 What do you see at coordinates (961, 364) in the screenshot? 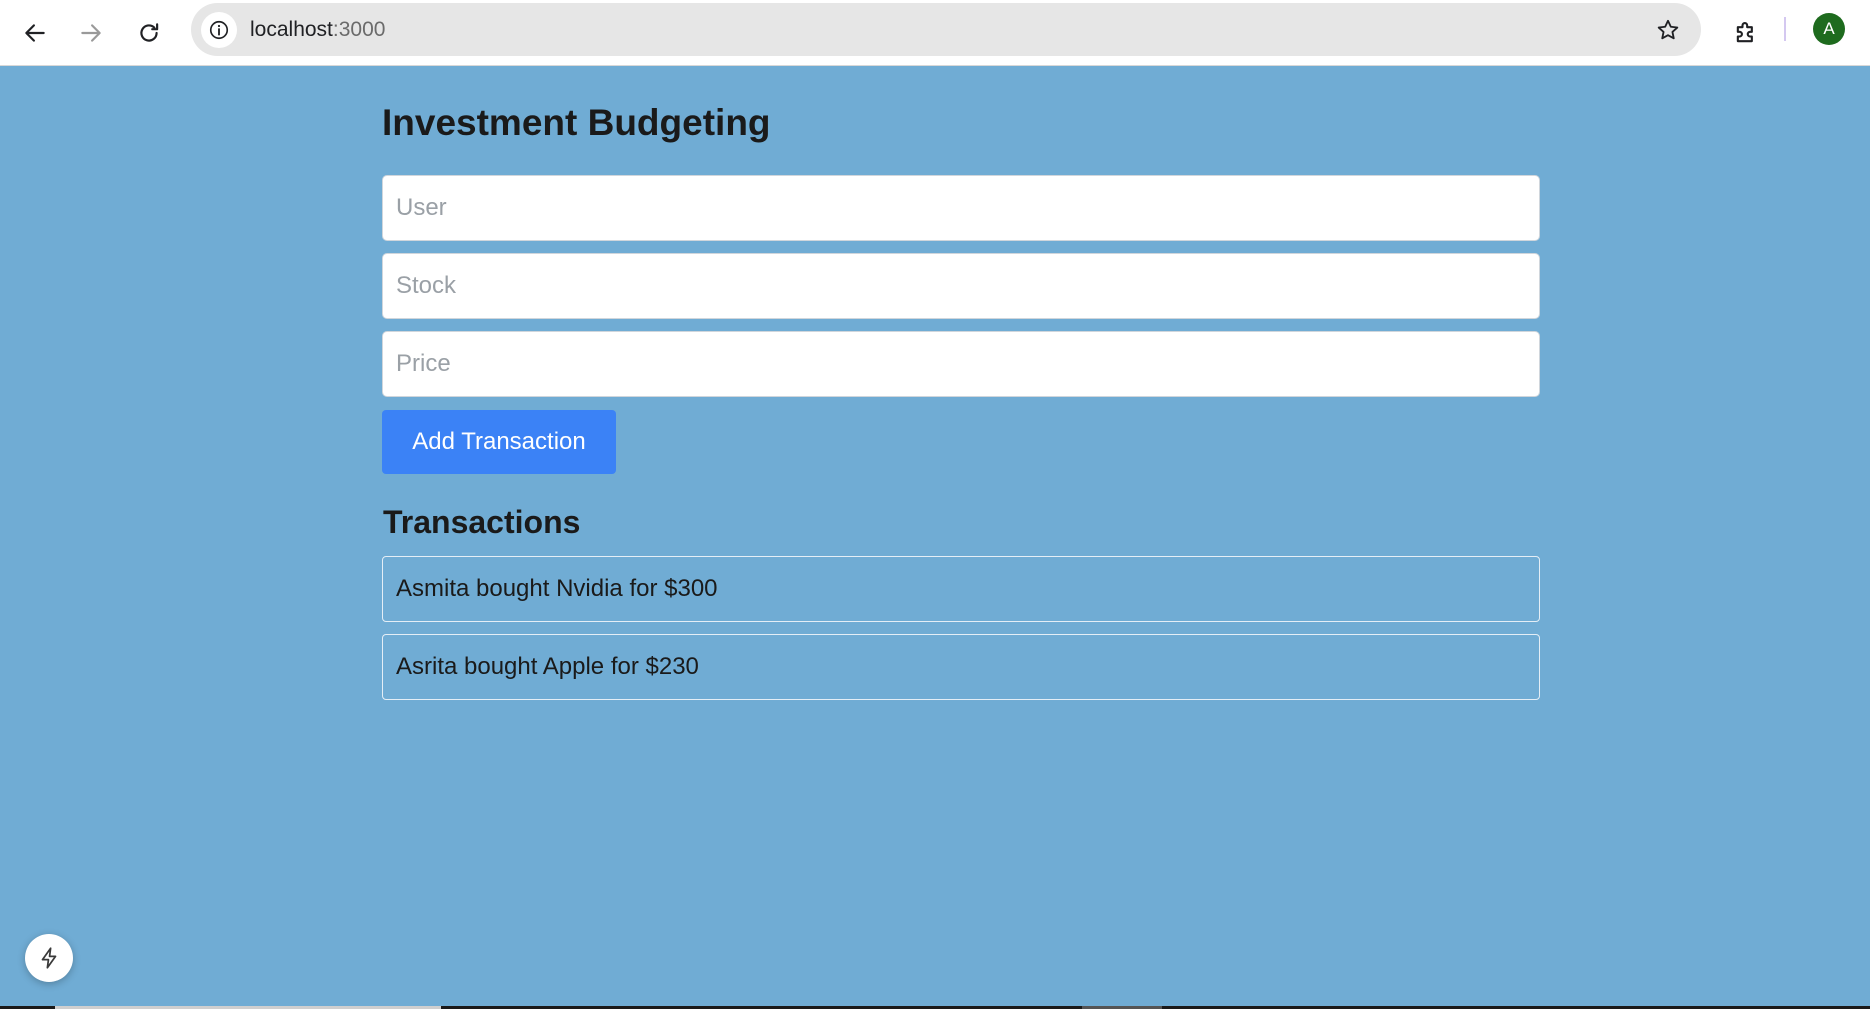
I see `price-input` at bounding box center [961, 364].